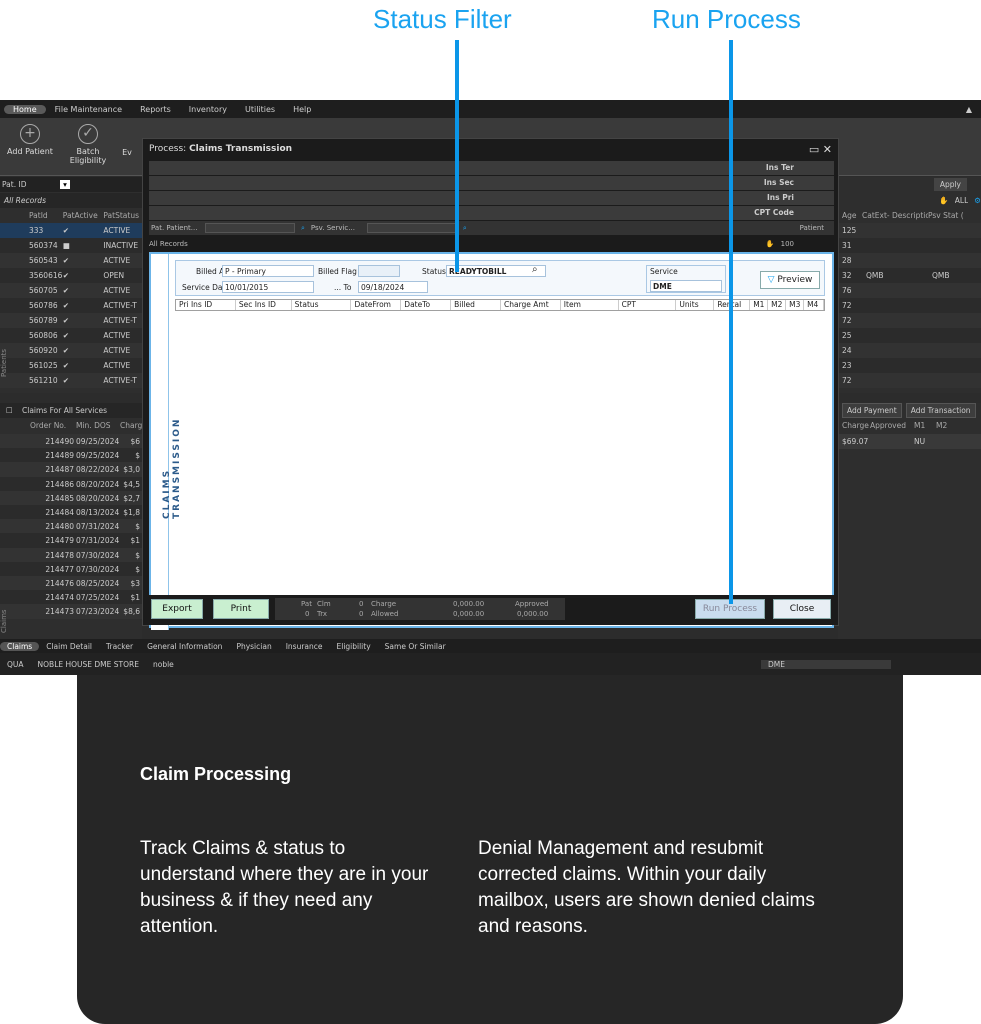  Describe the element at coordinates (590, 305) in the screenshot. I see `column-header: Item` at that location.